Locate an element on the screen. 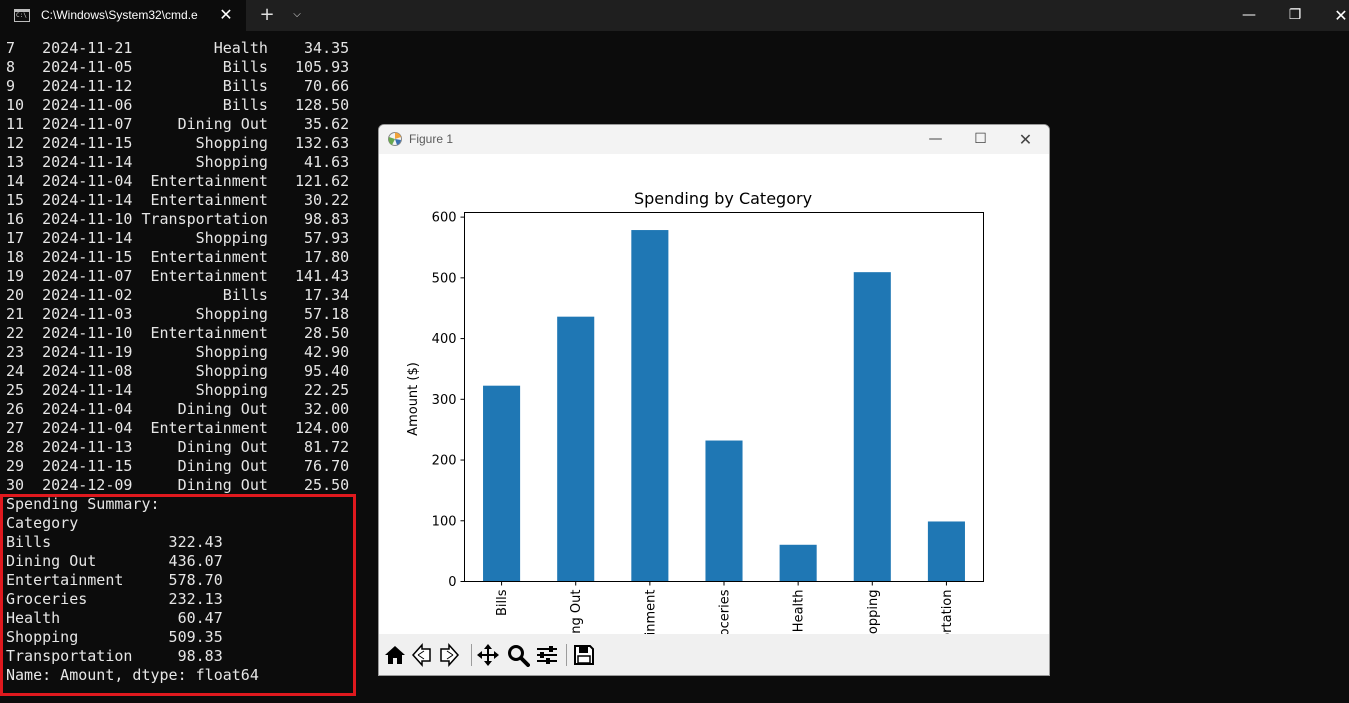 This screenshot has width=1349, height=703. terminal-row: 12 2024-11-15 Shopping 132.63 is located at coordinates (178, 143).